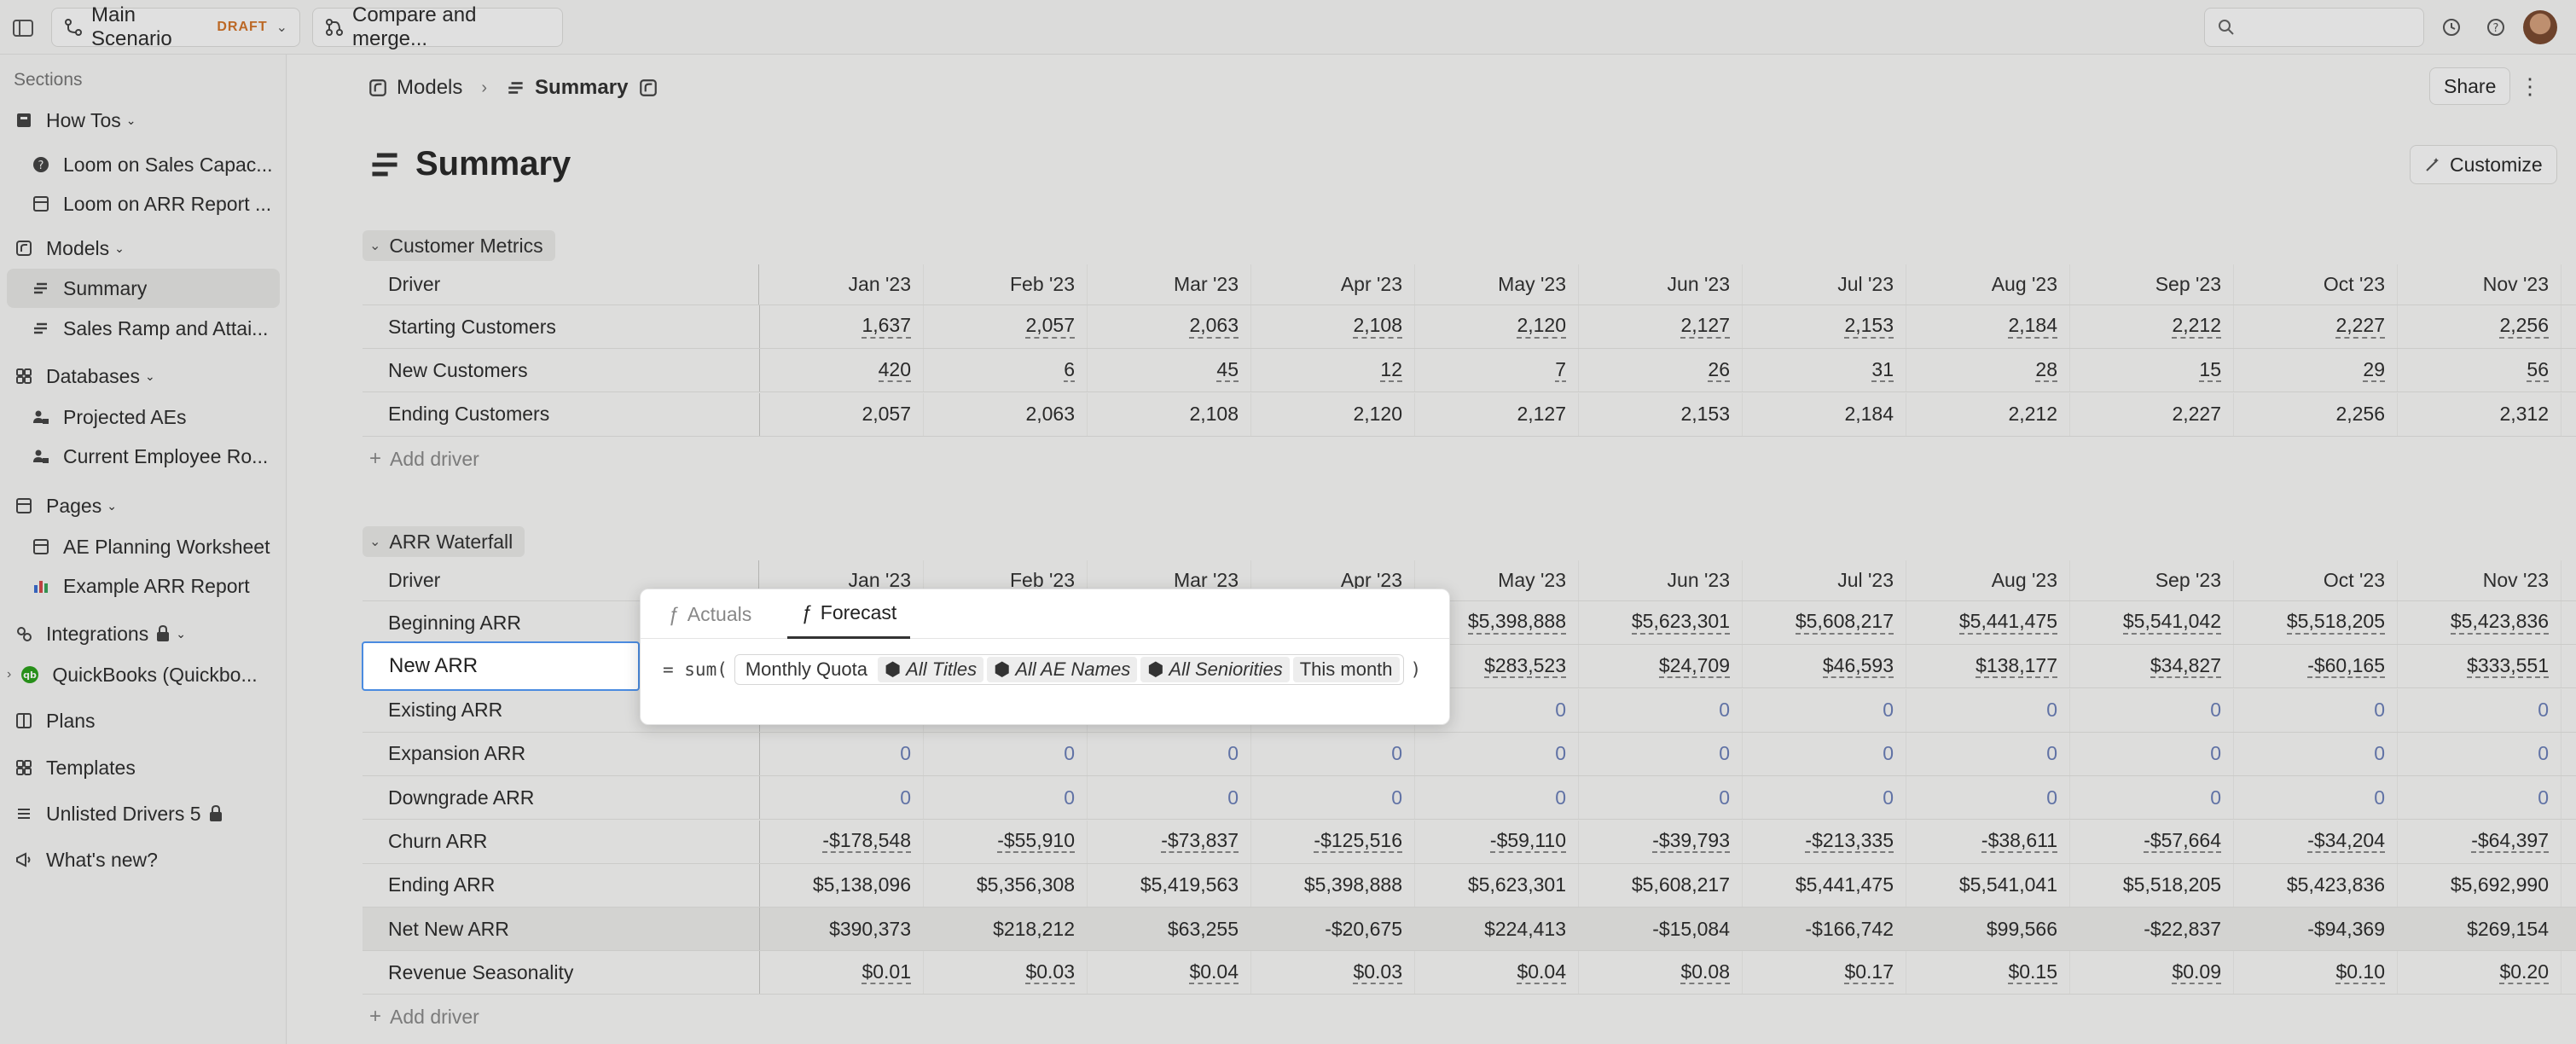 Image resolution: width=2576 pixels, height=1044 pixels. I want to click on tab-forecast: ƒ Forecast, so click(849, 614).